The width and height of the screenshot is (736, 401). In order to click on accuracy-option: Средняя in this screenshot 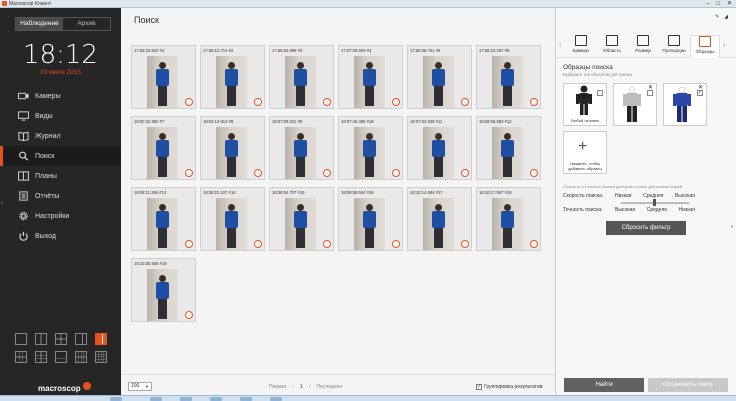, I will do `click(657, 210)`.